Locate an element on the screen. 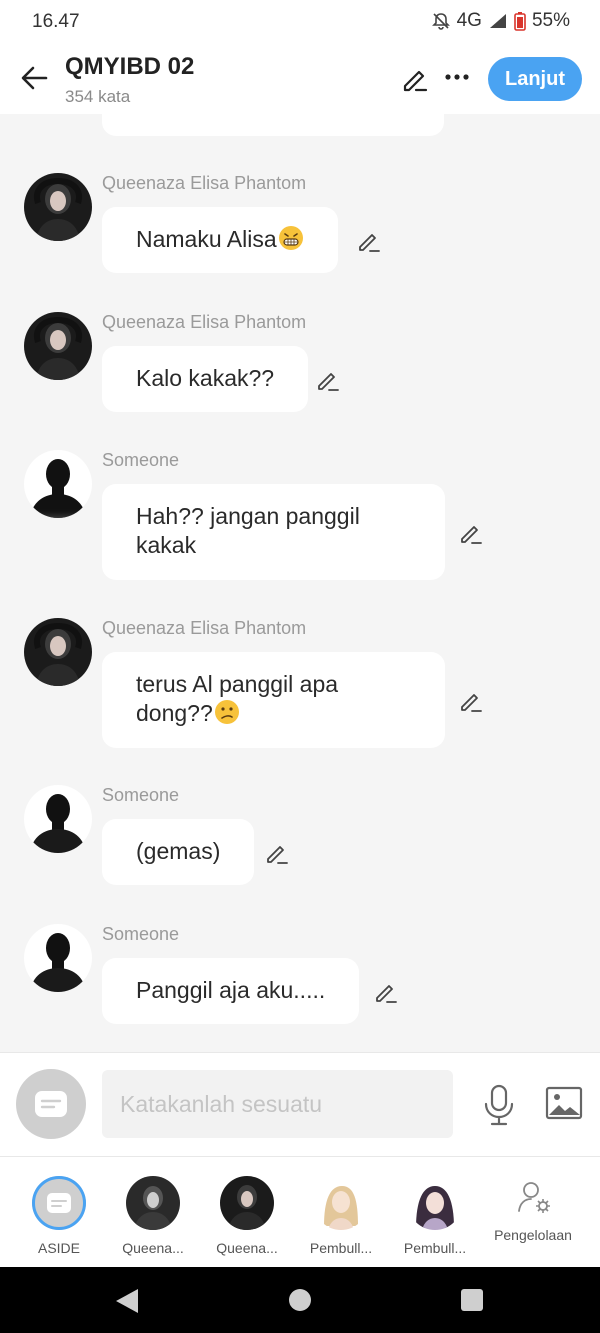 Image resolution: width=600 pixels, height=1333 pixels. nav-home-icon is located at coordinates (300, 1302).